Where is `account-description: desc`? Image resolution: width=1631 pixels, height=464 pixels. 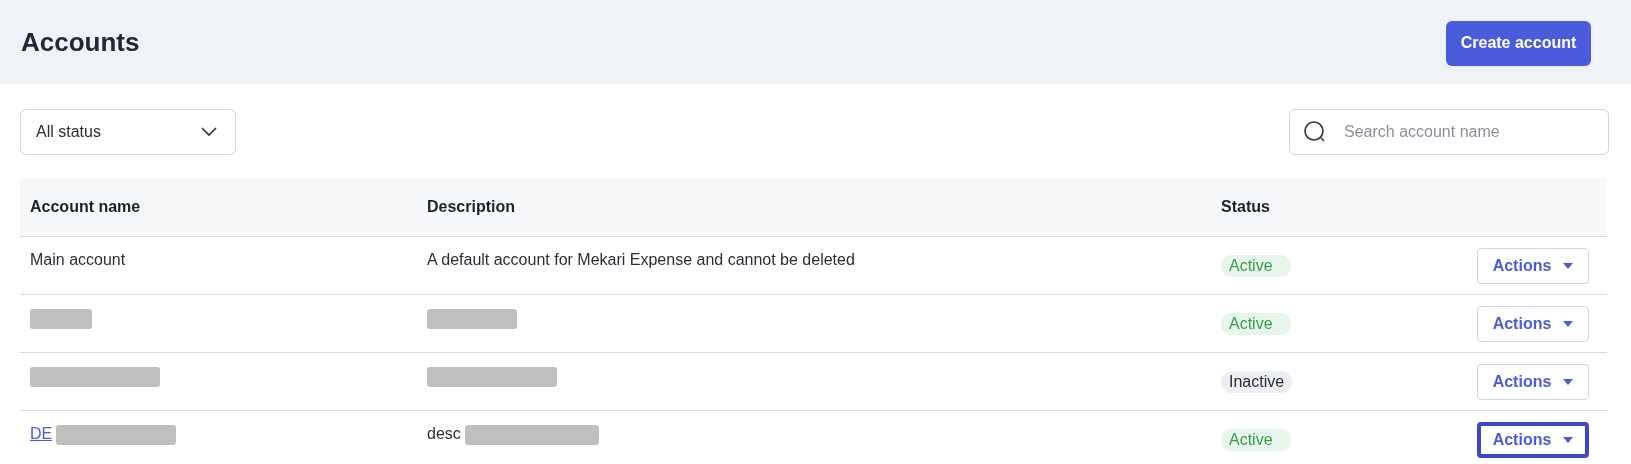
account-description: desc is located at coordinates (444, 434).